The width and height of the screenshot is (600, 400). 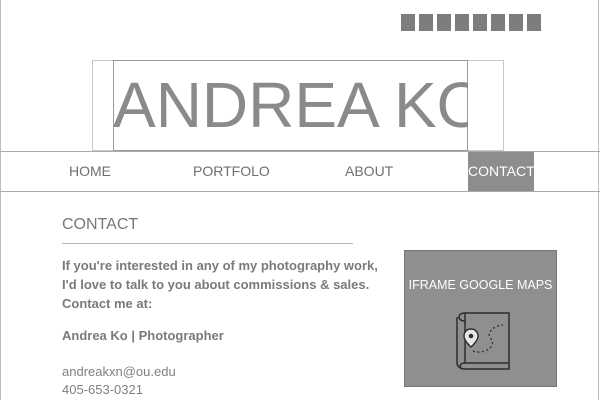 What do you see at coordinates (598, 200) in the screenshot?
I see `page-frame-right` at bounding box center [598, 200].